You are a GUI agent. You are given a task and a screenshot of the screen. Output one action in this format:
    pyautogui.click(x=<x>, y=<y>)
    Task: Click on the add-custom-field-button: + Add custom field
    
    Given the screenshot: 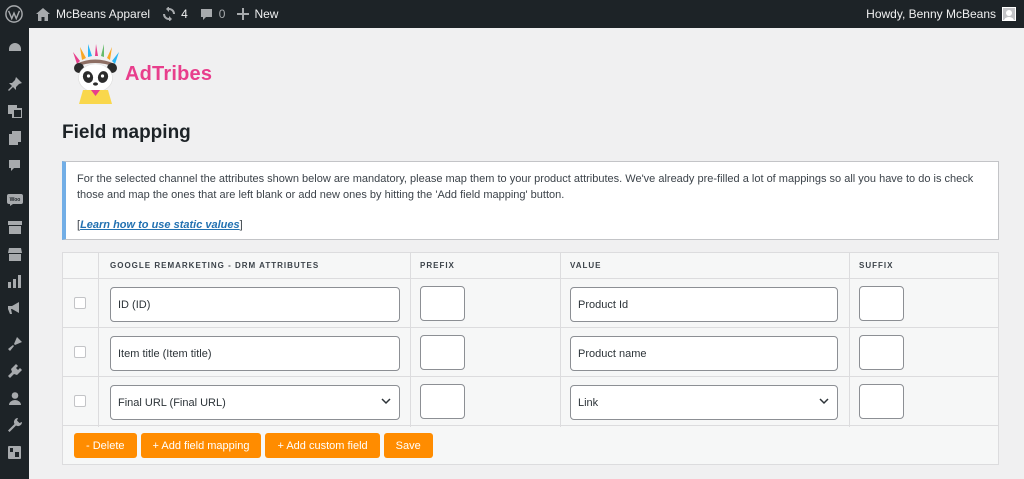 What is the action you would take?
    pyautogui.click(x=322, y=445)
    